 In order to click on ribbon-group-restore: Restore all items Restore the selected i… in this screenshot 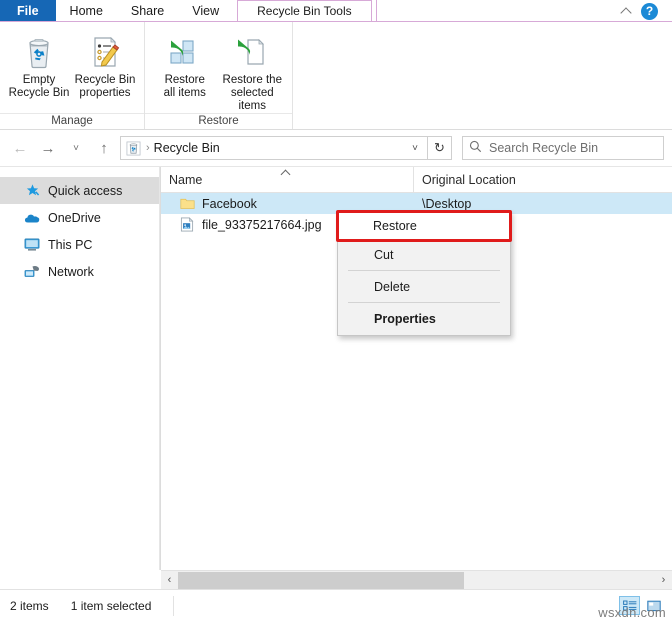, I will do `click(218, 75)`.